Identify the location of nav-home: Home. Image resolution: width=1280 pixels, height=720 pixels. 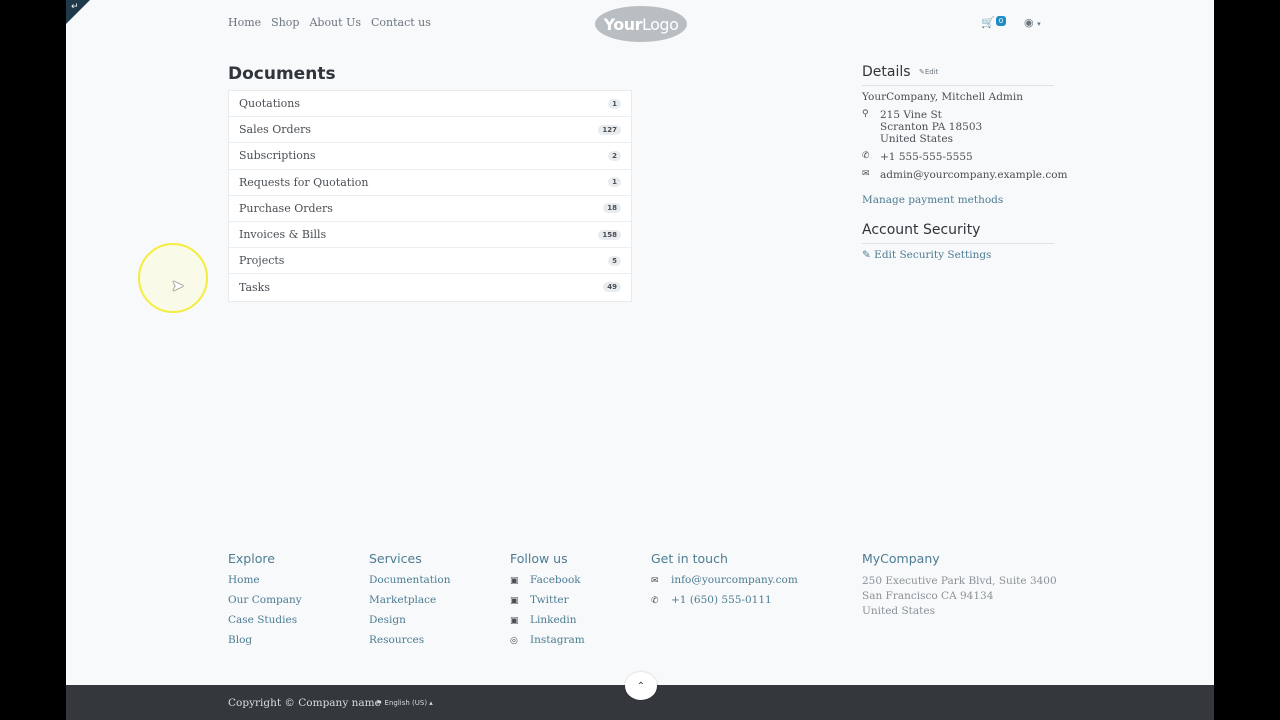
(244, 22).